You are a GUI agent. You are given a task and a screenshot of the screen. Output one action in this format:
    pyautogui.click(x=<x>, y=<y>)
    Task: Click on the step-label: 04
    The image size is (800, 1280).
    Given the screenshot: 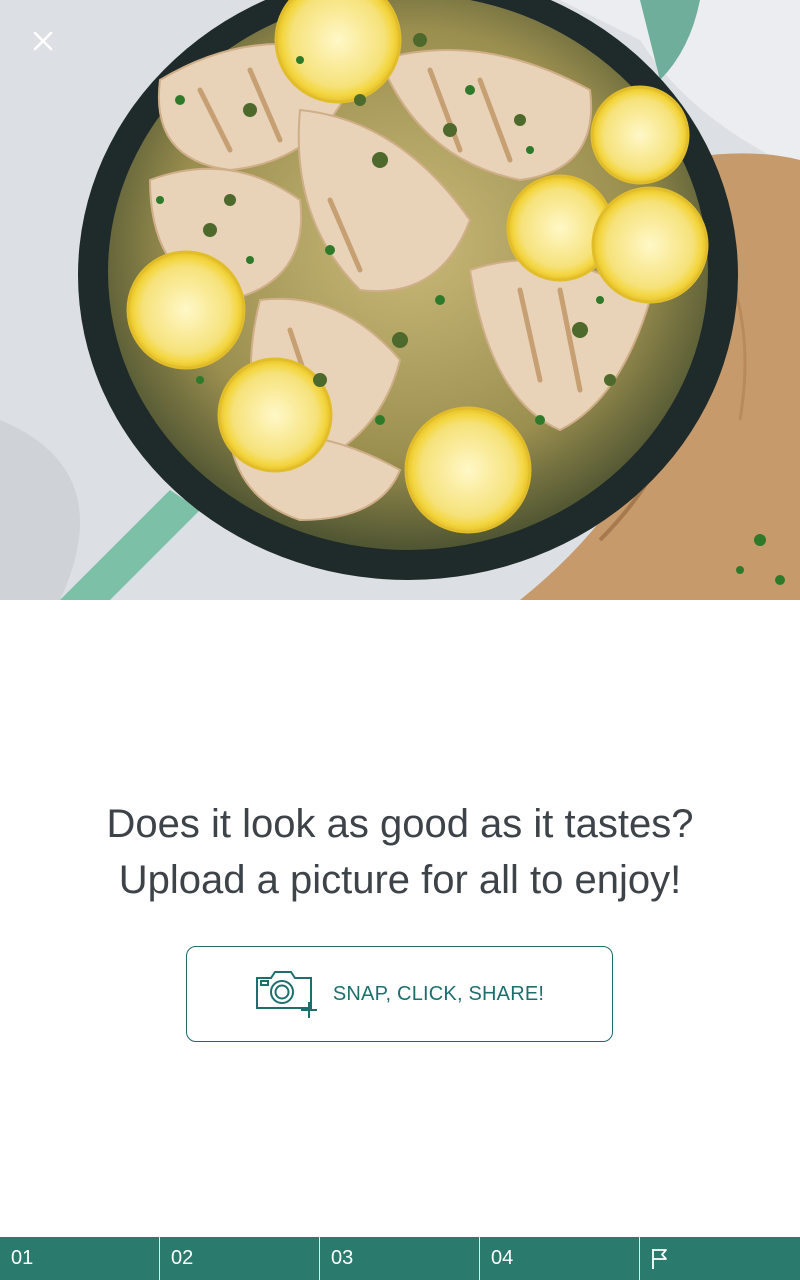 What is the action you would take?
    pyautogui.click(x=502, y=1258)
    